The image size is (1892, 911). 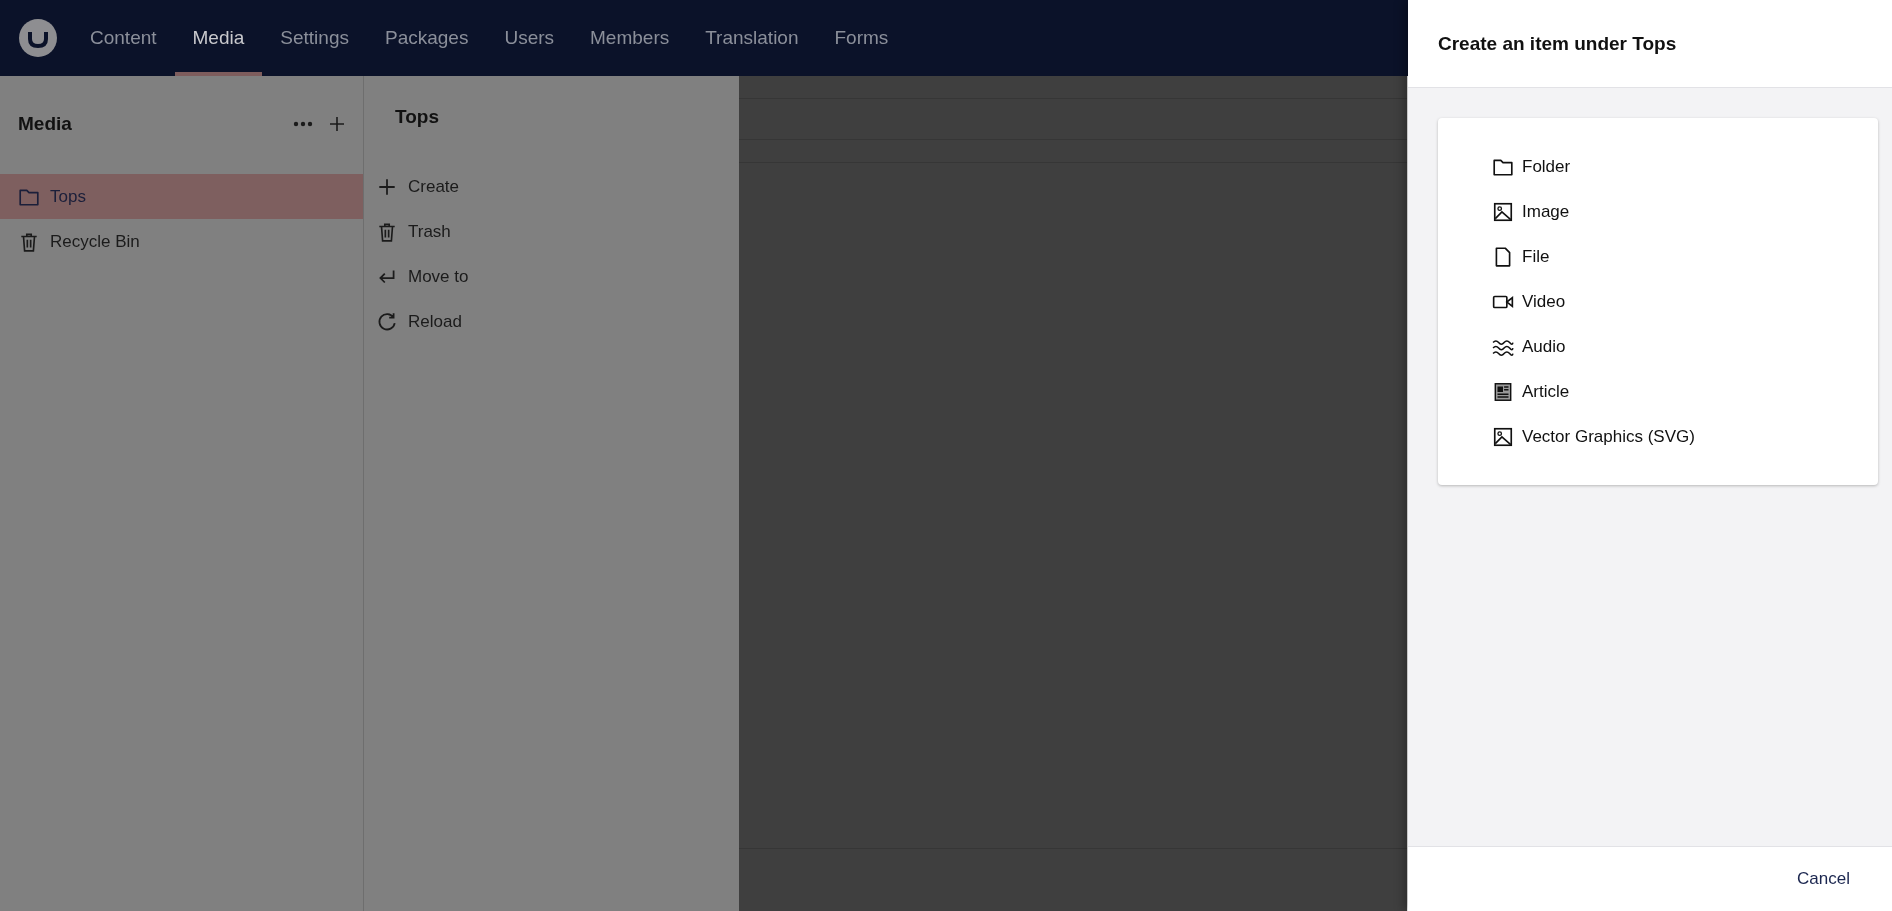 I want to click on menu-item: Create, so click(x=557, y=186).